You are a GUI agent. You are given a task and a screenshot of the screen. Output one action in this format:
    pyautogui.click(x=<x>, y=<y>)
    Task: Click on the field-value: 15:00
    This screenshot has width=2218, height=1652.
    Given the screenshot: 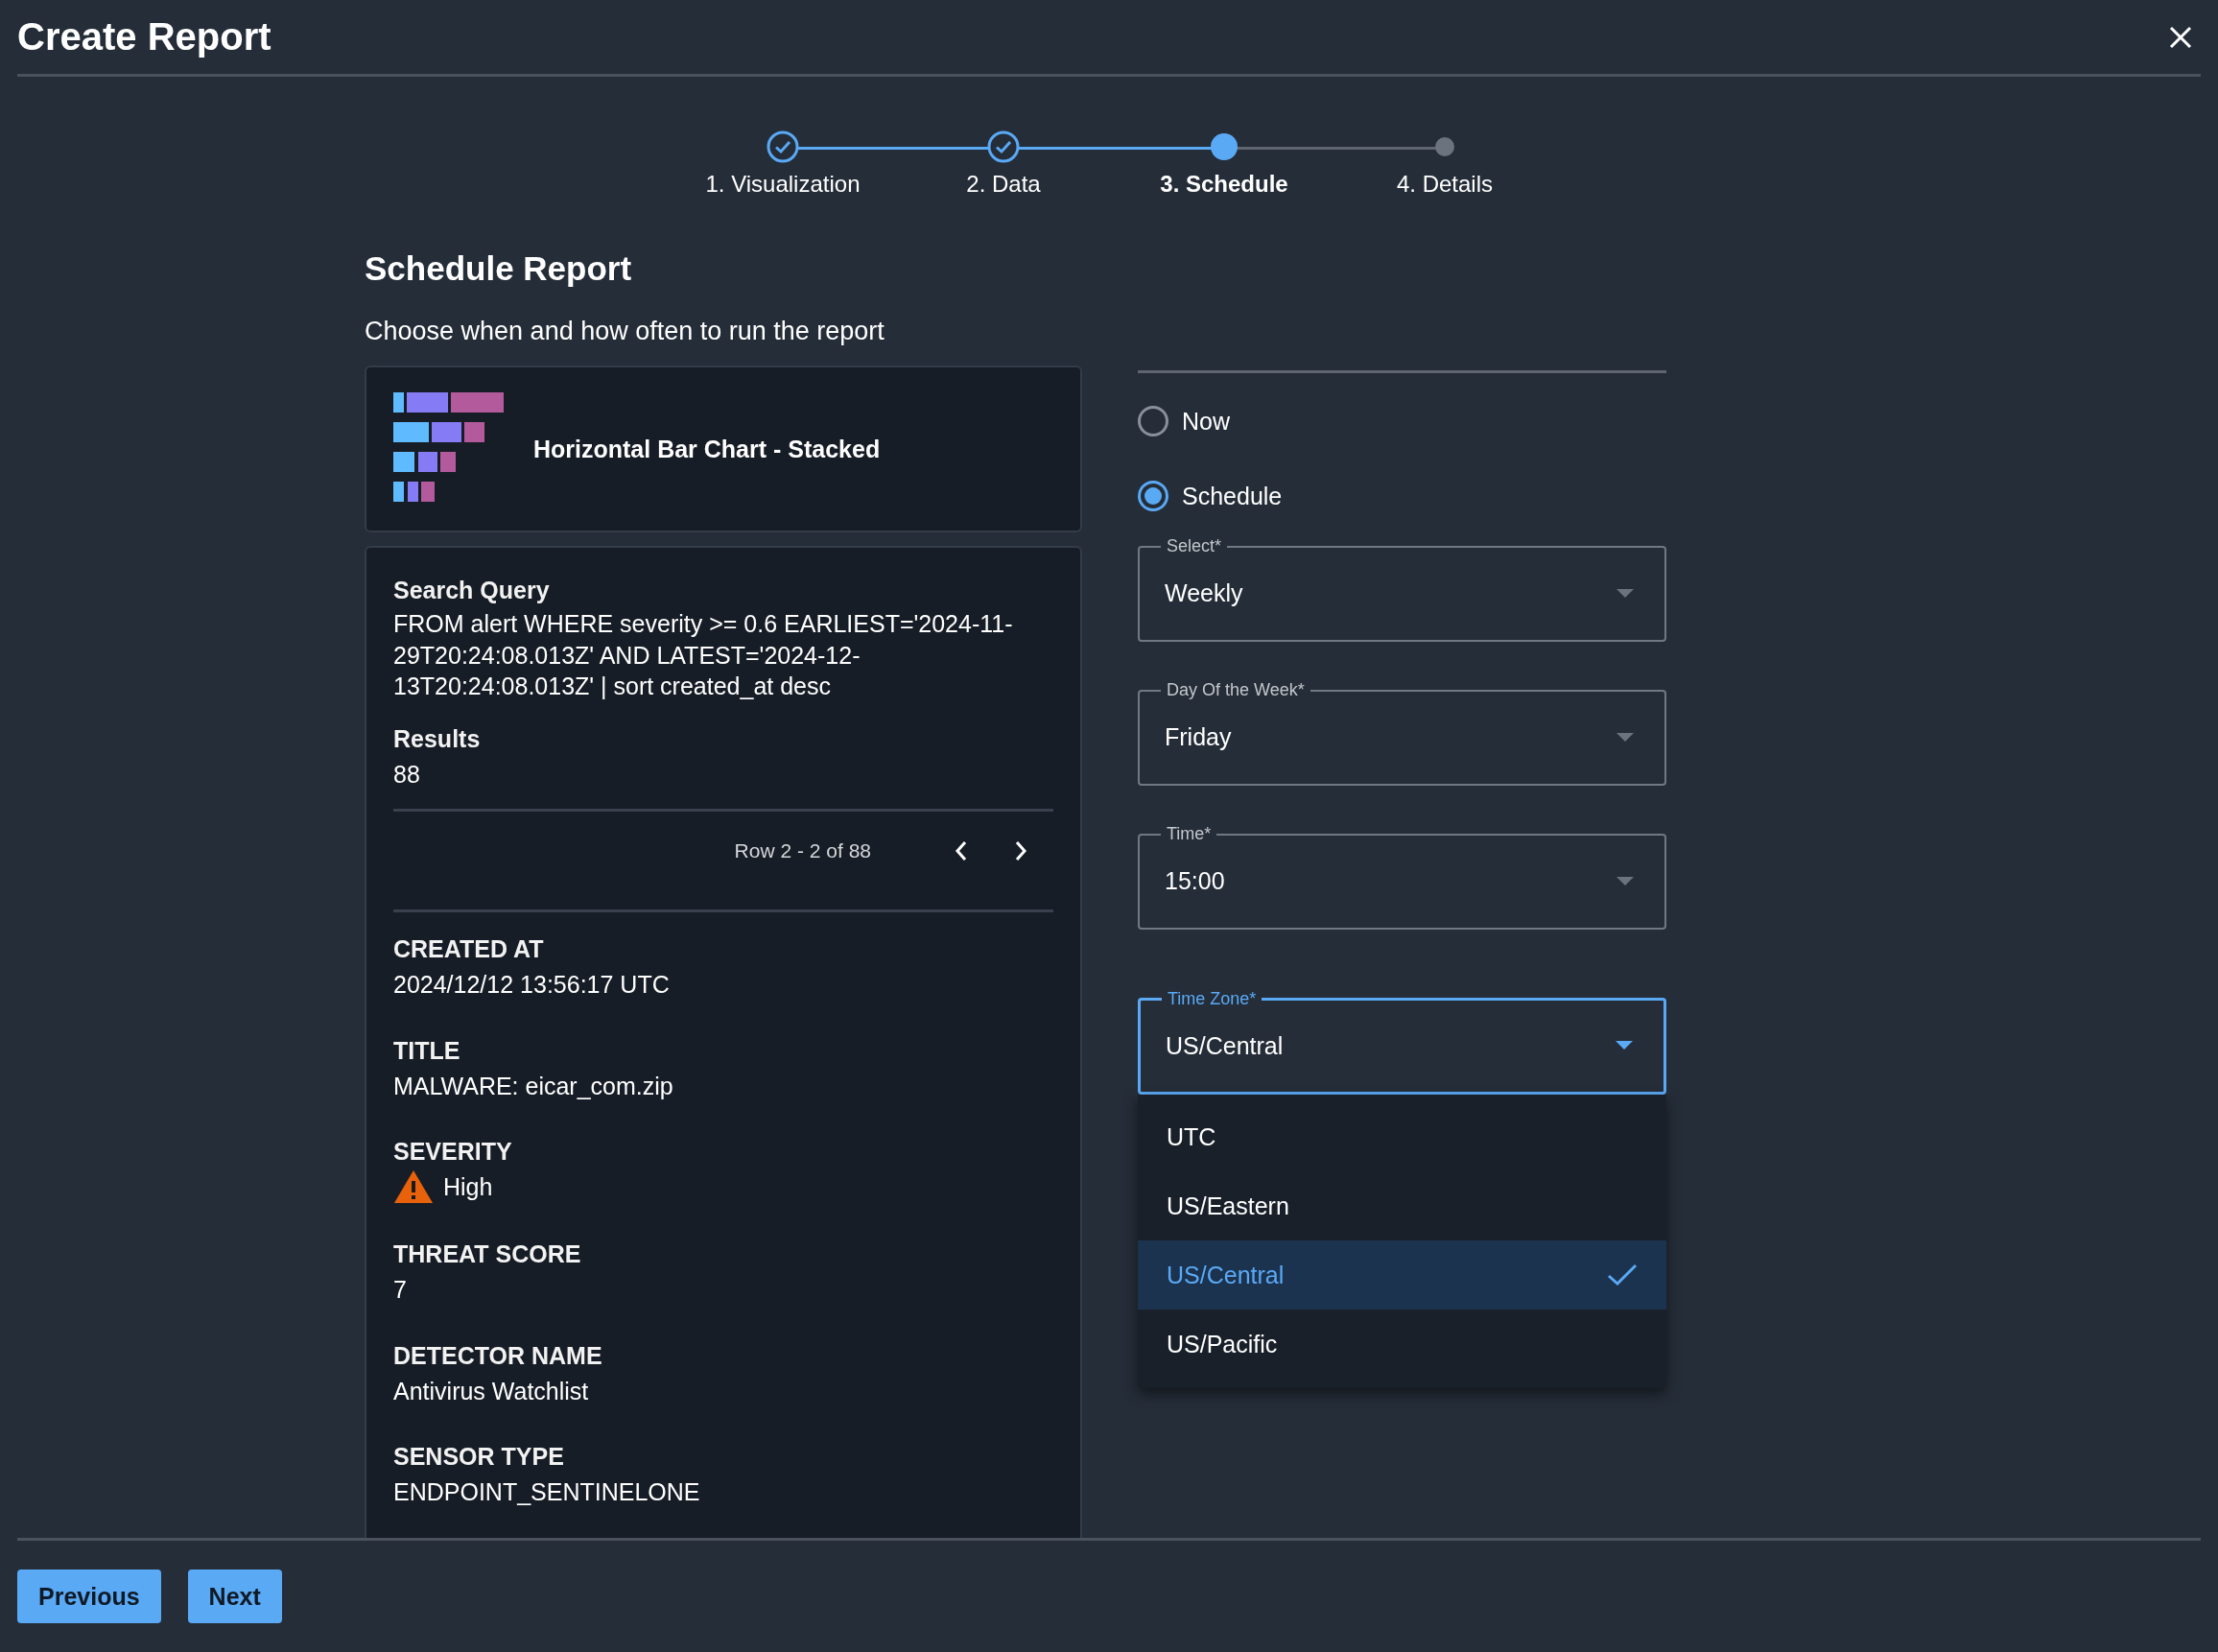 What is the action you would take?
    pyautogui.click(x=1195, y=881)
    